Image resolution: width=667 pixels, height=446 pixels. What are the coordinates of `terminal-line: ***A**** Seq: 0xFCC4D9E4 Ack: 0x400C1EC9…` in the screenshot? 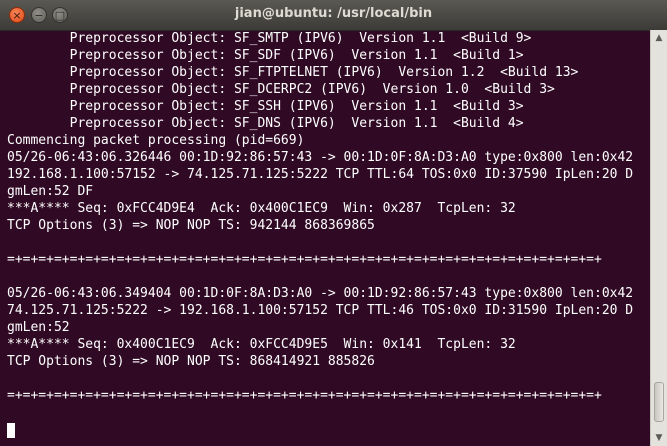 It's located at (261, 208).